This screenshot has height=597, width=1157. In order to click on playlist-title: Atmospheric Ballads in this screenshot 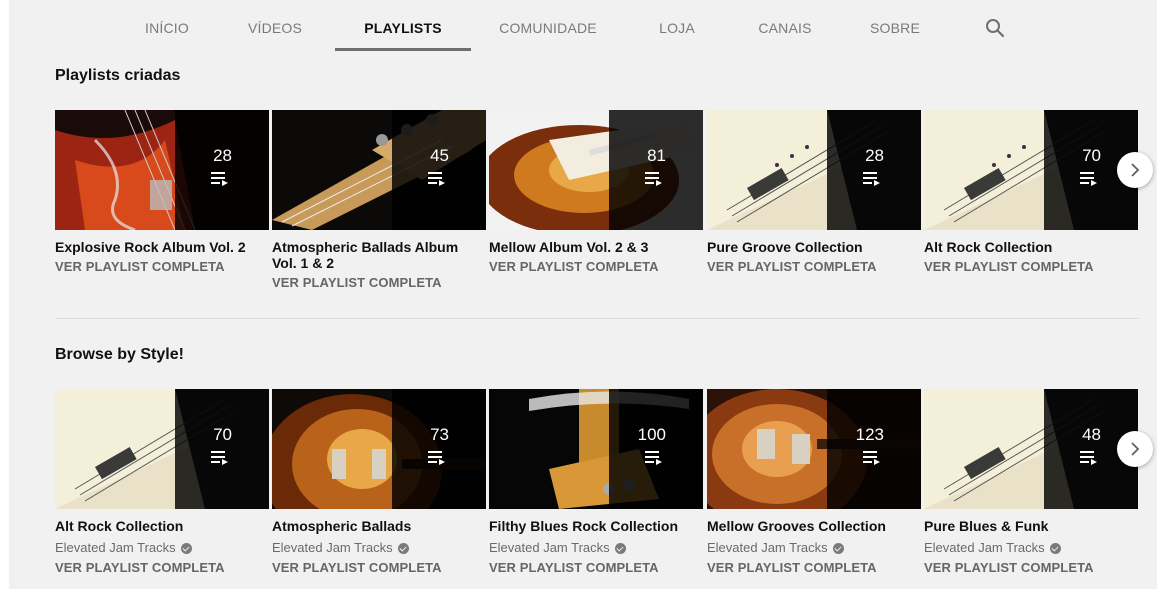, I will do `click(379, 526)`.